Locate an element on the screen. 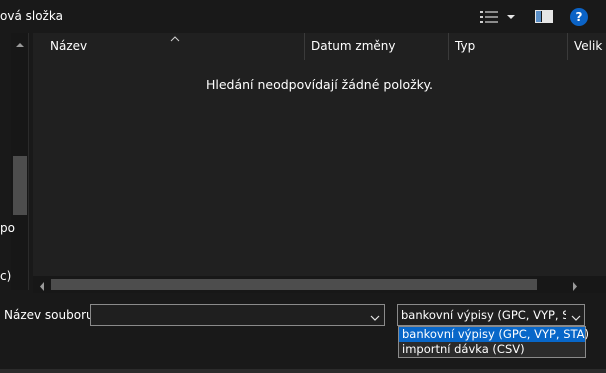  pane-divider is located at coordinates (28, 161).